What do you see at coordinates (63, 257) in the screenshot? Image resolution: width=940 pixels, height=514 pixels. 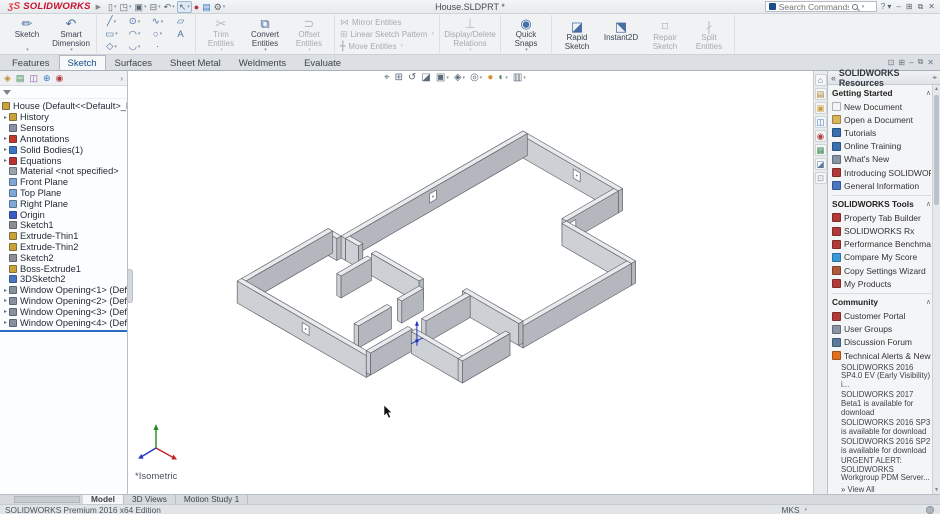 I see `tree-item-sketch2: Sketch2` at bounding box center [63, 257].